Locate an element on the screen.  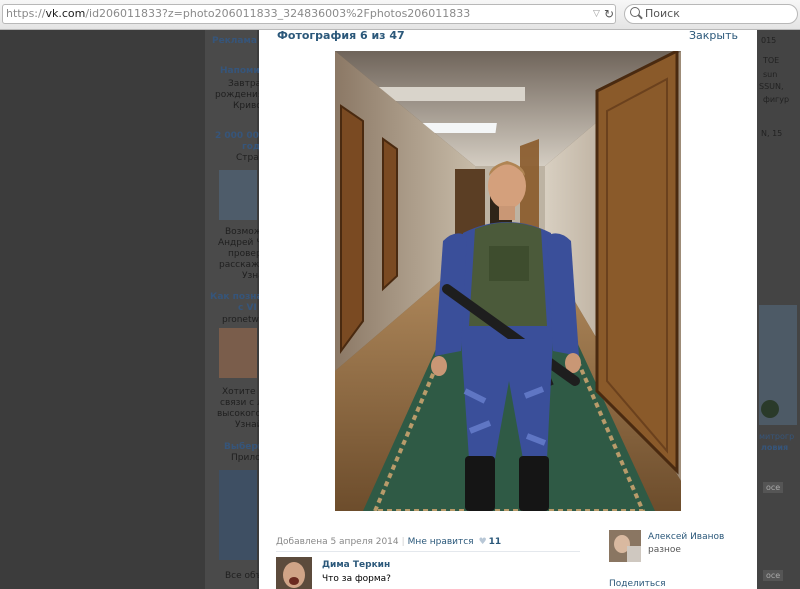
ad-title: 2 000 000 is located at coordinates (240, 136).